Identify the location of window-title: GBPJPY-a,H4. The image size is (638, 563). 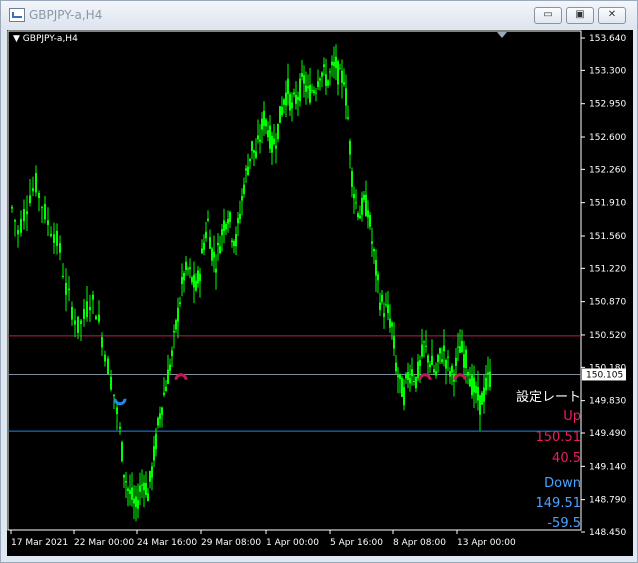
(66, 15).